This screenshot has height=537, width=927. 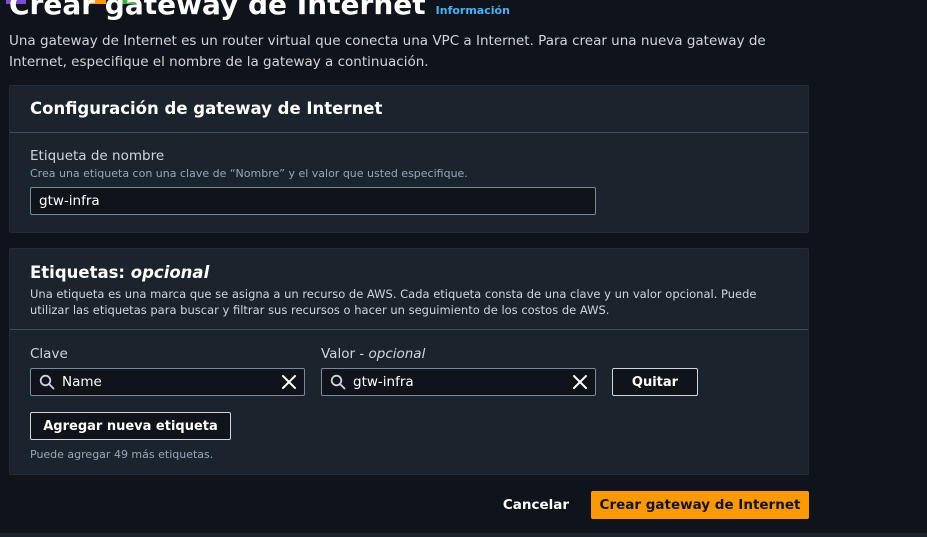 I want to click on tag-value-text: gtw-infra, so click(x=383, y=382).